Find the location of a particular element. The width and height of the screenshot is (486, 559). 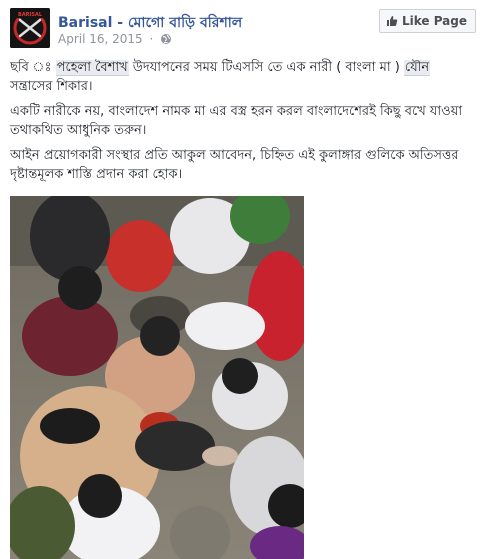

svg-text: BARISAL is located at coordinates (30, 15).